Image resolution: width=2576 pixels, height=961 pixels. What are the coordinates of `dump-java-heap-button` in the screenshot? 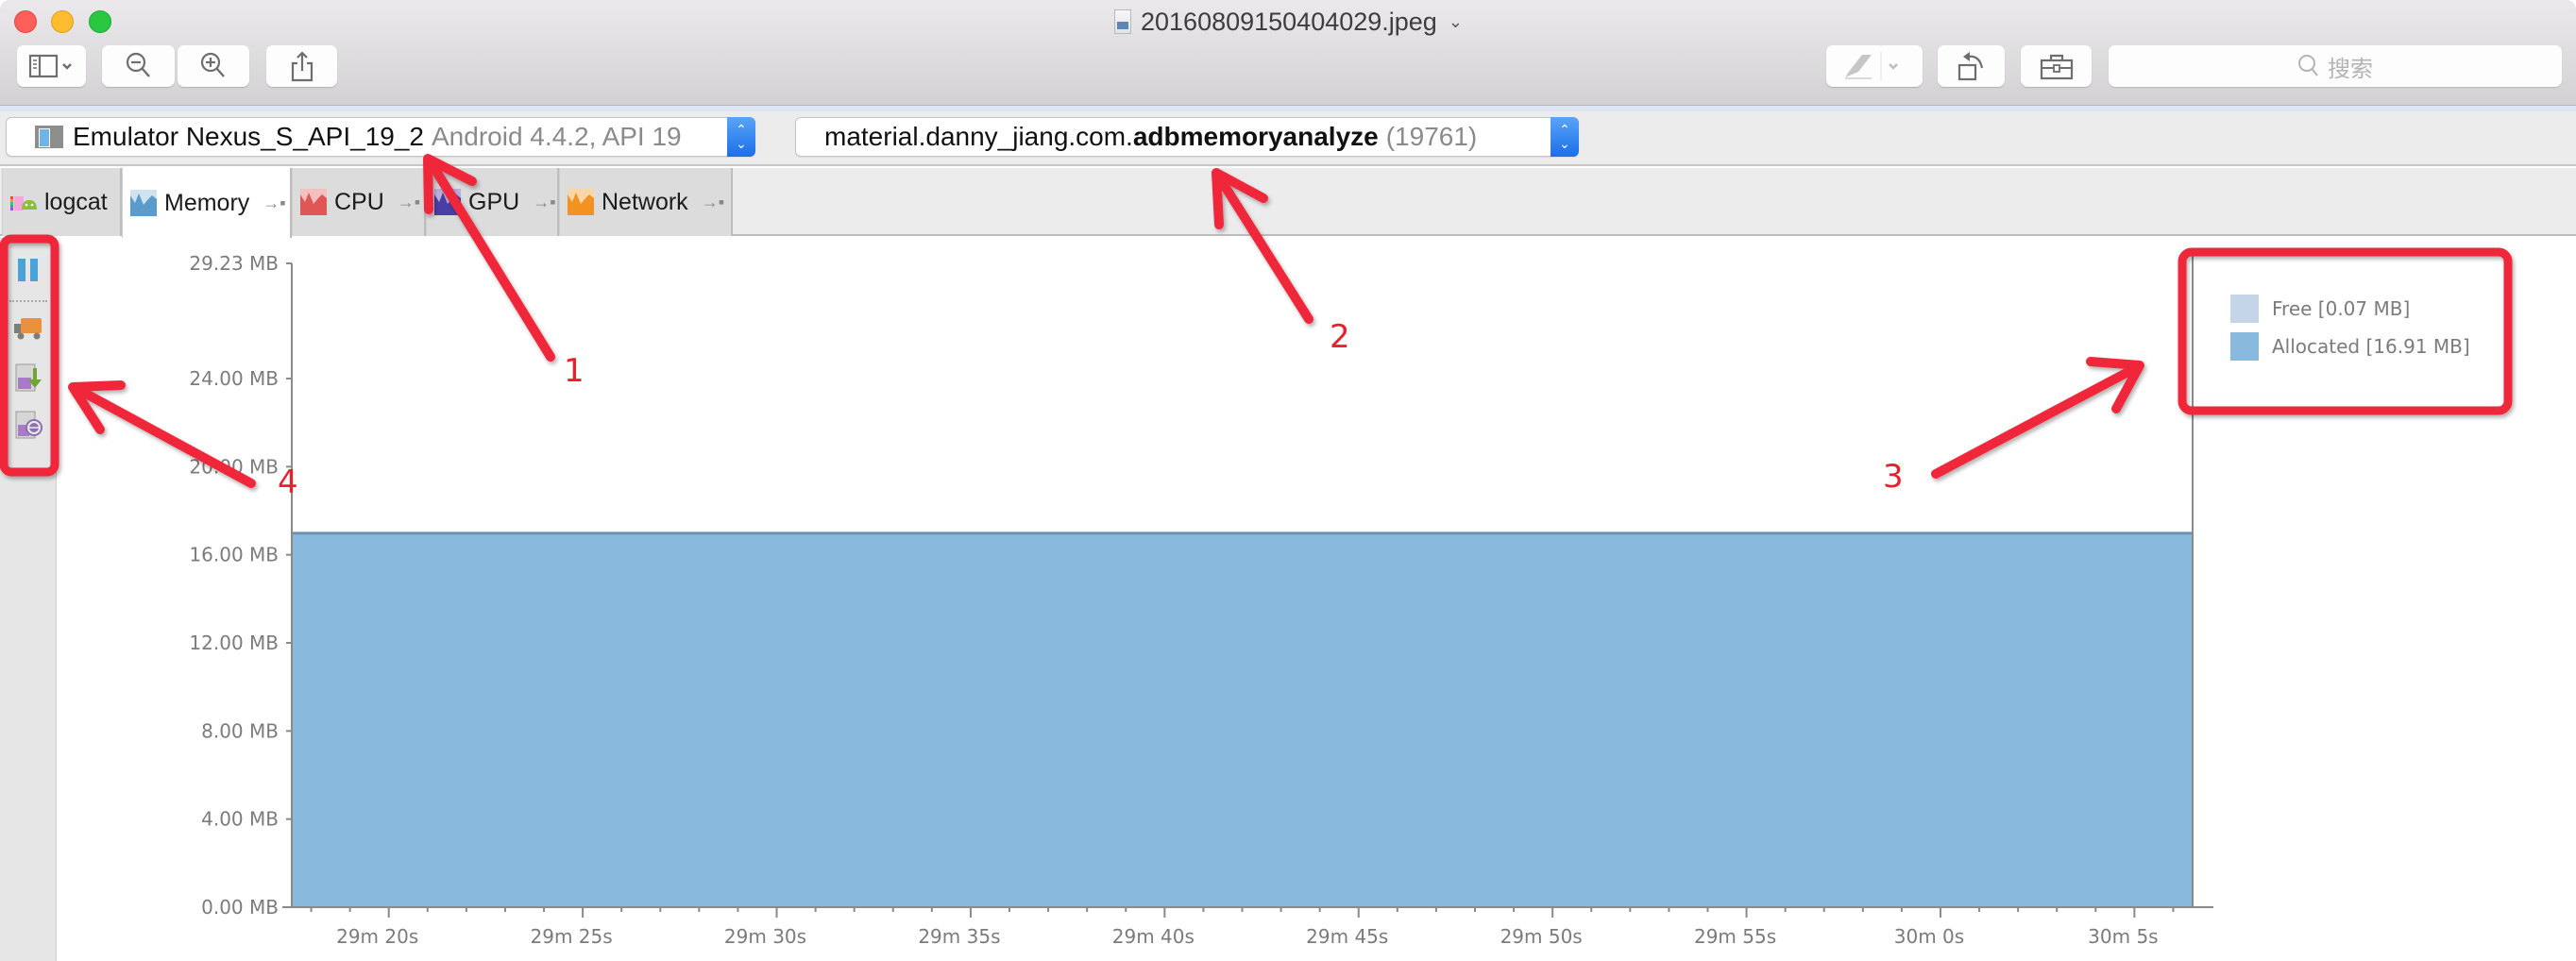 It's located at (28, 377).